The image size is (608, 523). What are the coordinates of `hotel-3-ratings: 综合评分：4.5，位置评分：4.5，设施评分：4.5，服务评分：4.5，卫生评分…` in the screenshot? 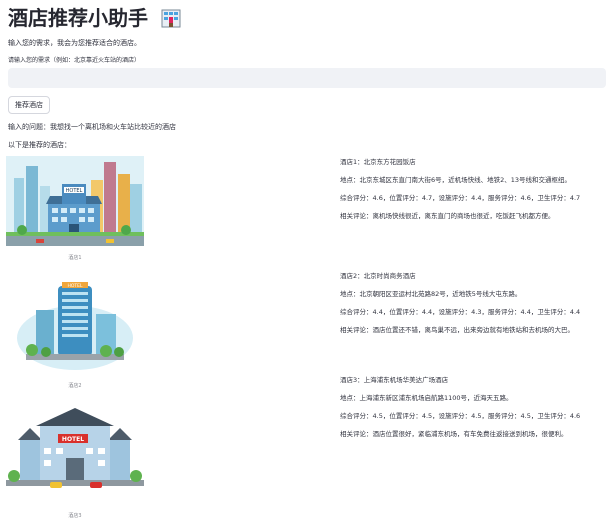 It's located at (460, 416).